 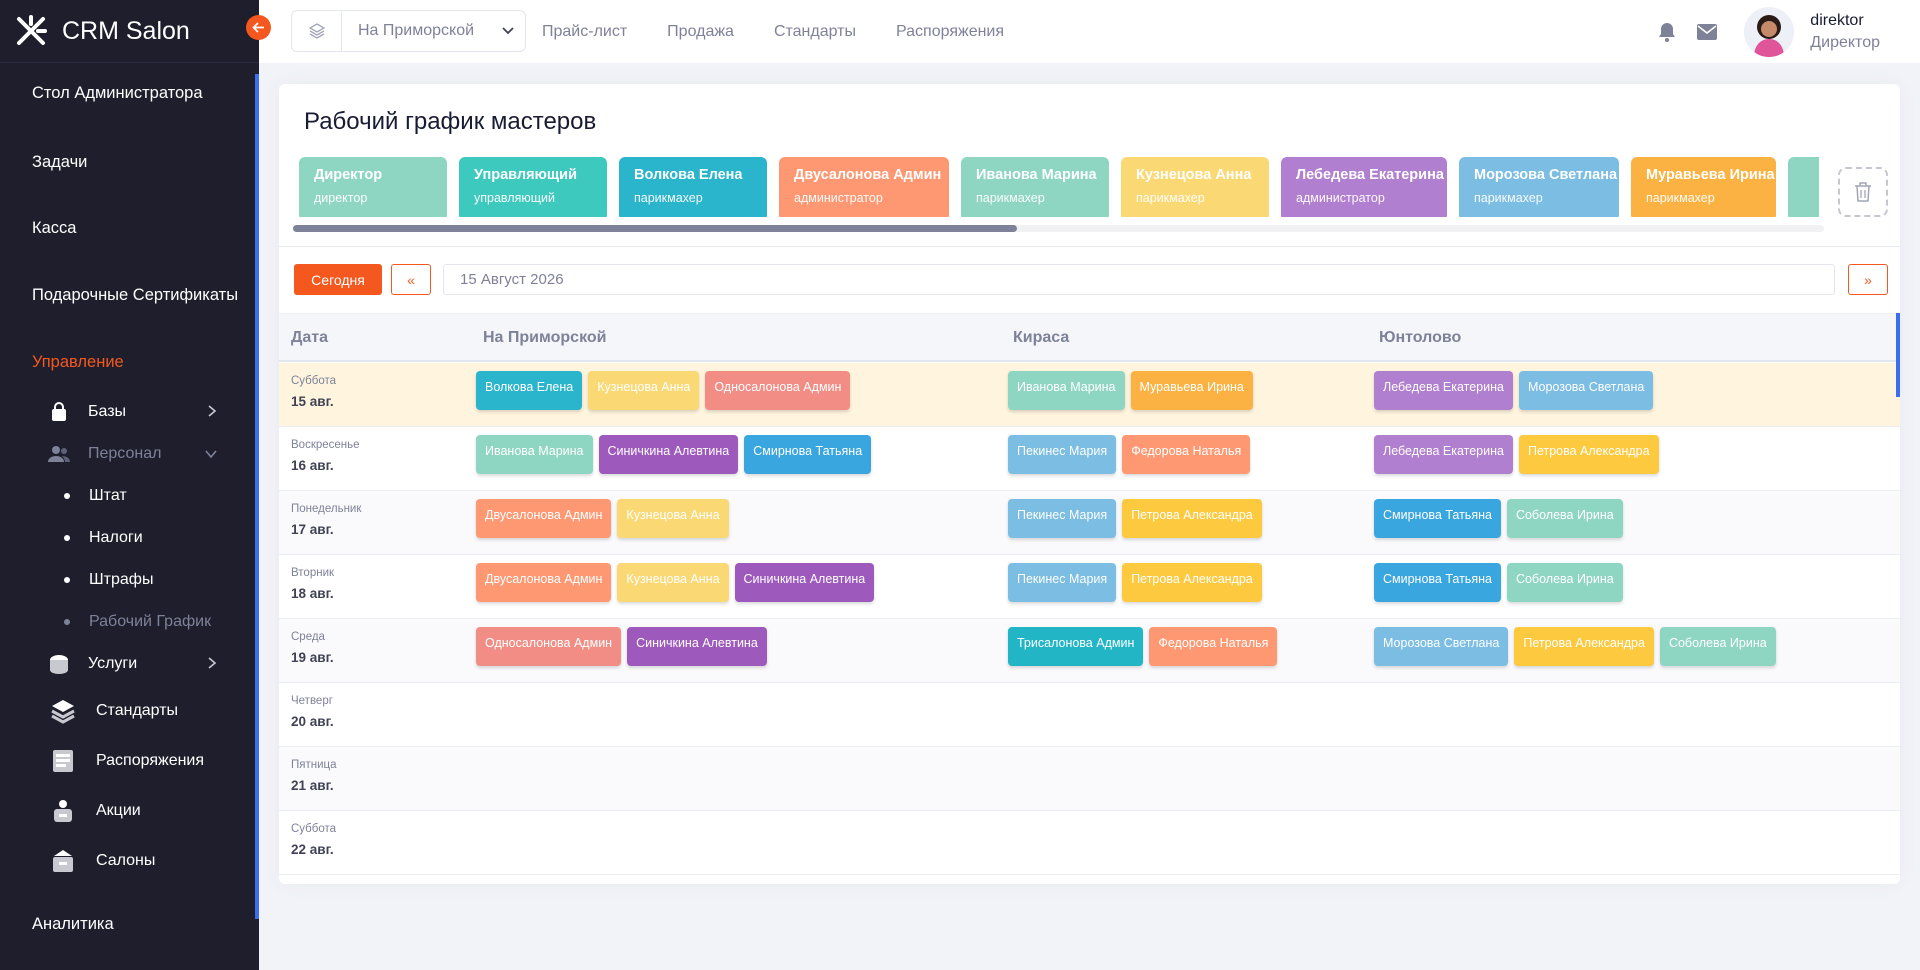 What do you see at coordinates (1898, 355) in the screenshot?
I see `grid-scrollbar` at bounding box center [1898, 355].